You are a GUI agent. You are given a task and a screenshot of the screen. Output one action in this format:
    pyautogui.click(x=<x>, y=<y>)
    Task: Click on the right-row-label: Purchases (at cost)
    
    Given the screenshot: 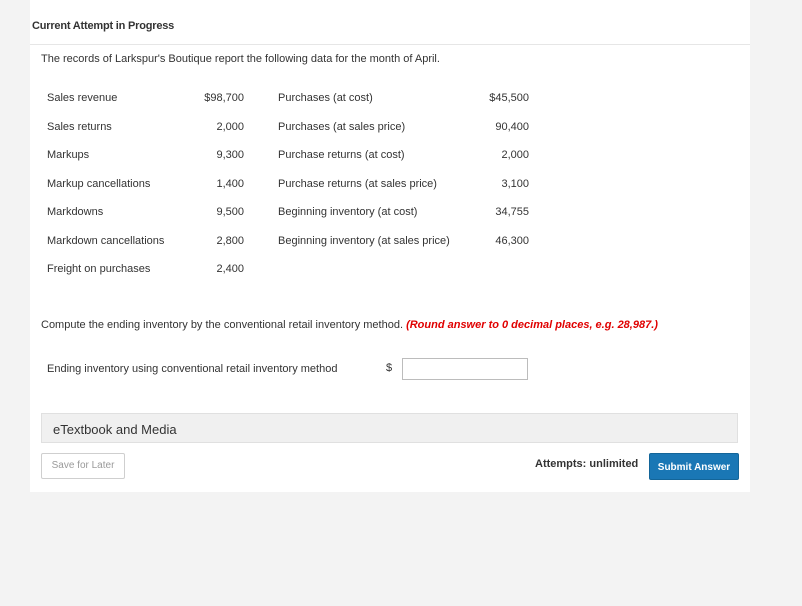 What is the action you would take?
    pyautogui.click(x=325, y=98)
    